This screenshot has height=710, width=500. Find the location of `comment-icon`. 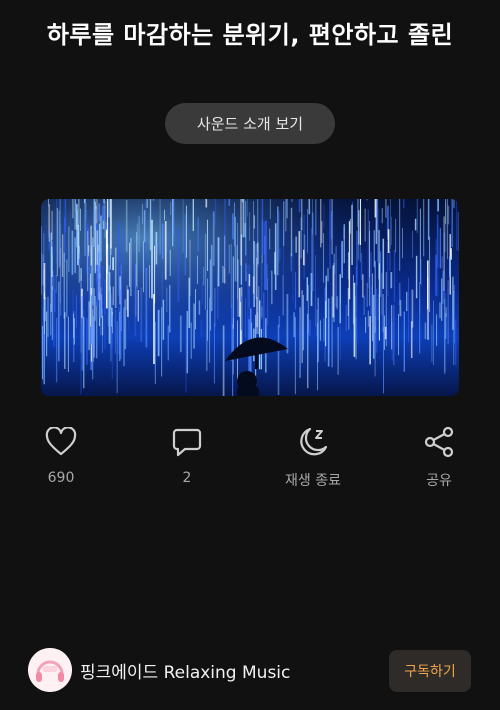

comment-icon is located at coordinates (187, 442).